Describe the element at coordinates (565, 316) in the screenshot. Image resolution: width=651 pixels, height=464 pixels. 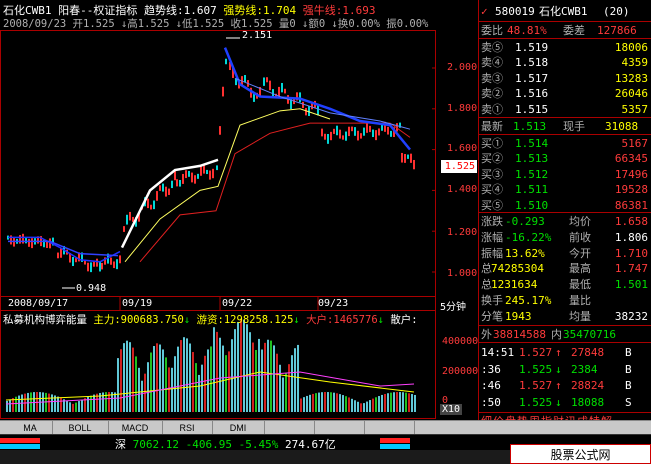
I see `stat-row: 分笔 1943 均量 38232` at that location.